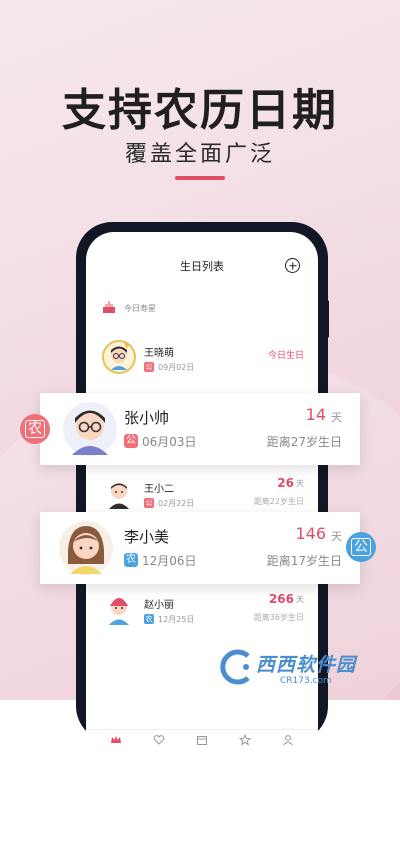  Describe the element at coordinates (327, 319) in the screenshot. I see `phone-side-button` at that location.